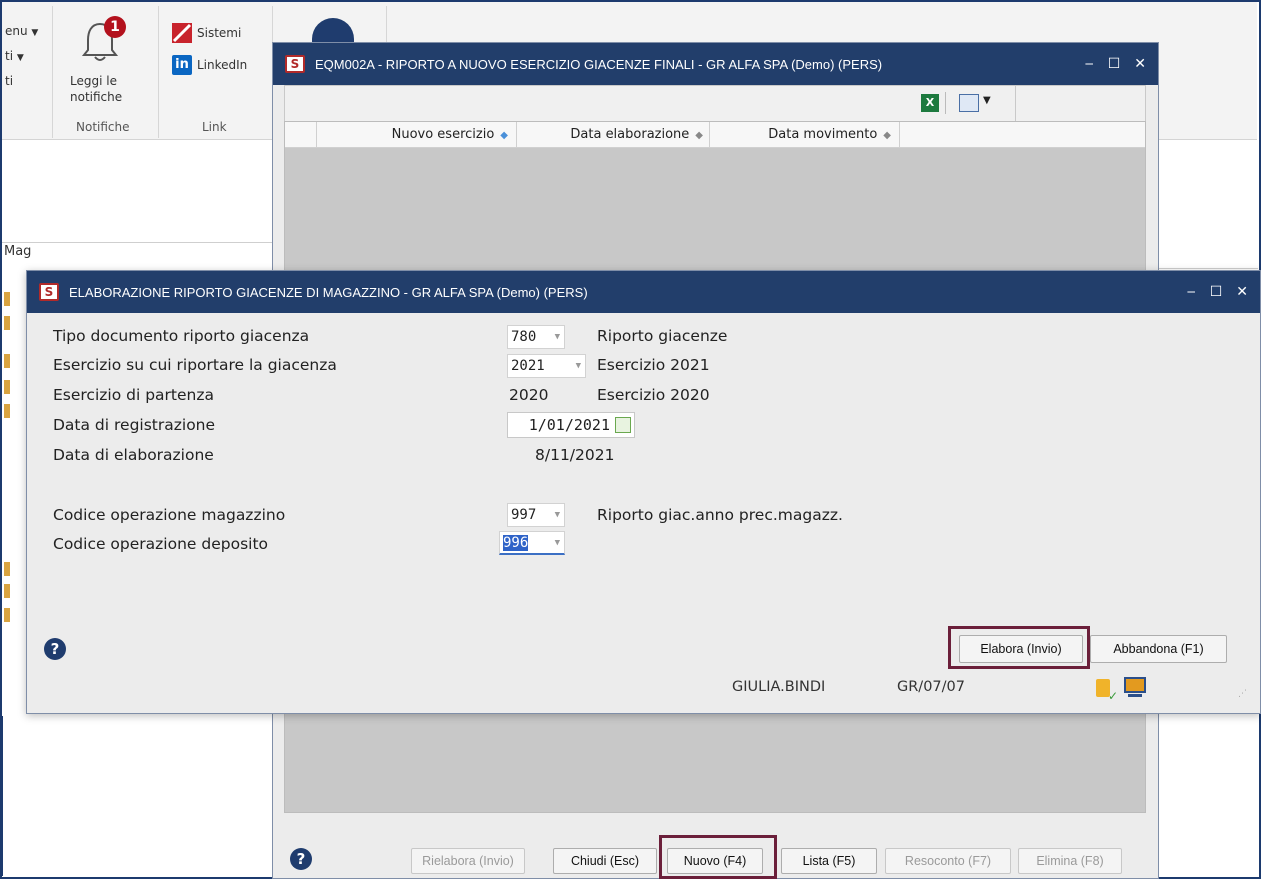 Image resolution: width=1261 pixels, height=879 pixels. Describe the element at coordinates (18, 251) in the screenshot. I see `left-pane-label: Mag` at that location.